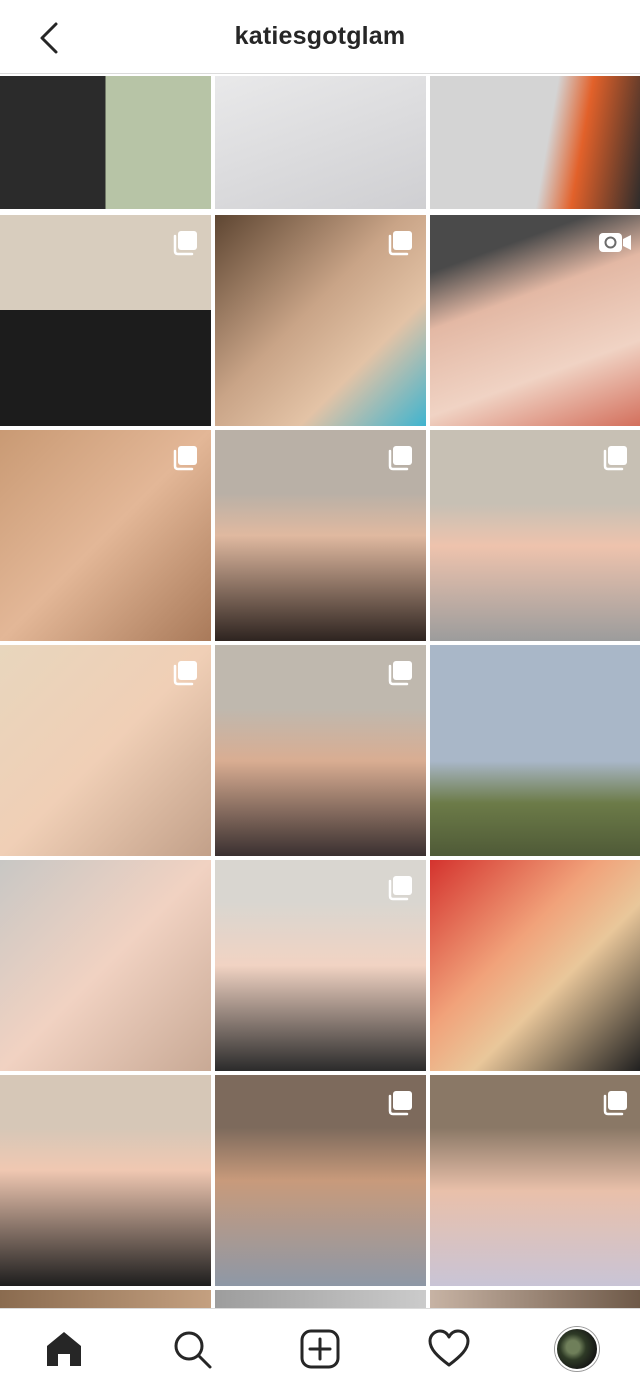 The width and height of the screenshot is (640, 1386). I want to click on nav-create-button, so click(320, 1349).